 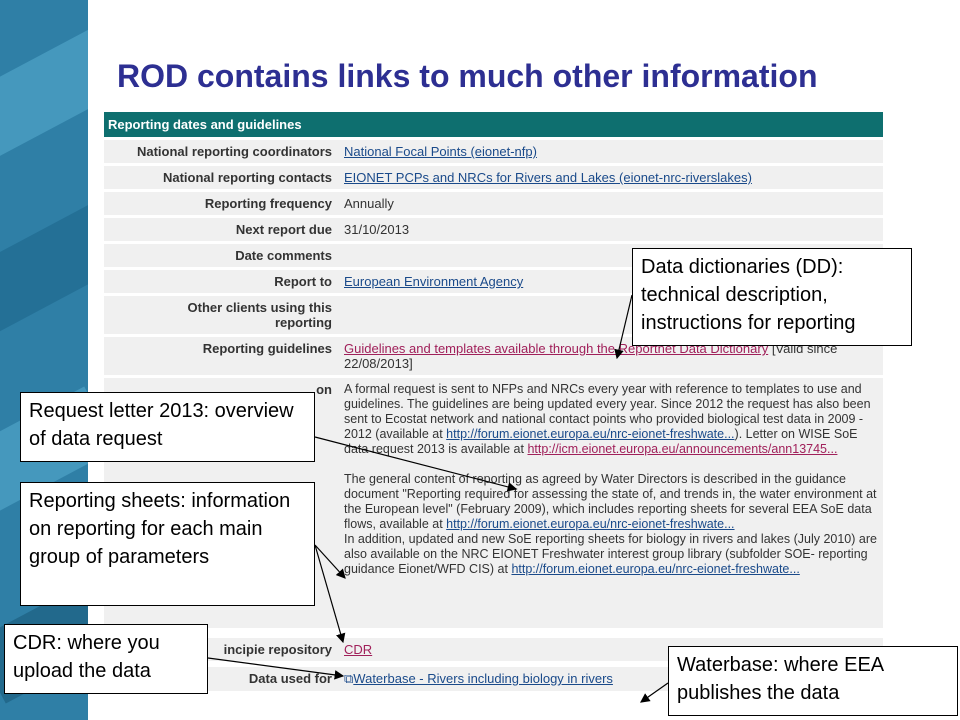 I want to click on arrow-cdr, so click(x=276, y=668).